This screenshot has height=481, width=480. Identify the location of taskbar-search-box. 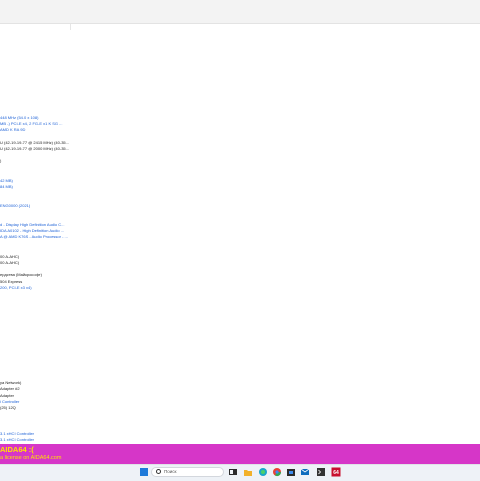
(187, 472).